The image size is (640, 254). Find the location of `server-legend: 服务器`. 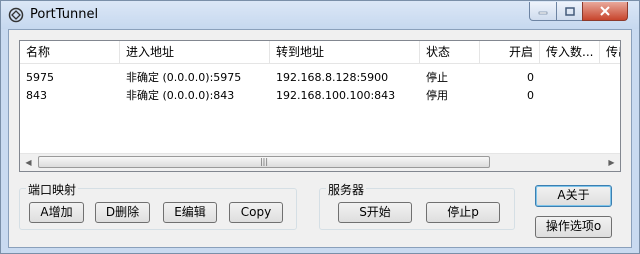

server-legend: 服务器 is located at coordinates (346, 189).